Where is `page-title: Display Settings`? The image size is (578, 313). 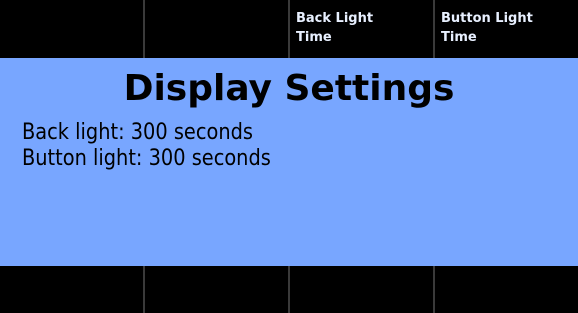 page-title: Display Settings is located at coordinates (289, 88).